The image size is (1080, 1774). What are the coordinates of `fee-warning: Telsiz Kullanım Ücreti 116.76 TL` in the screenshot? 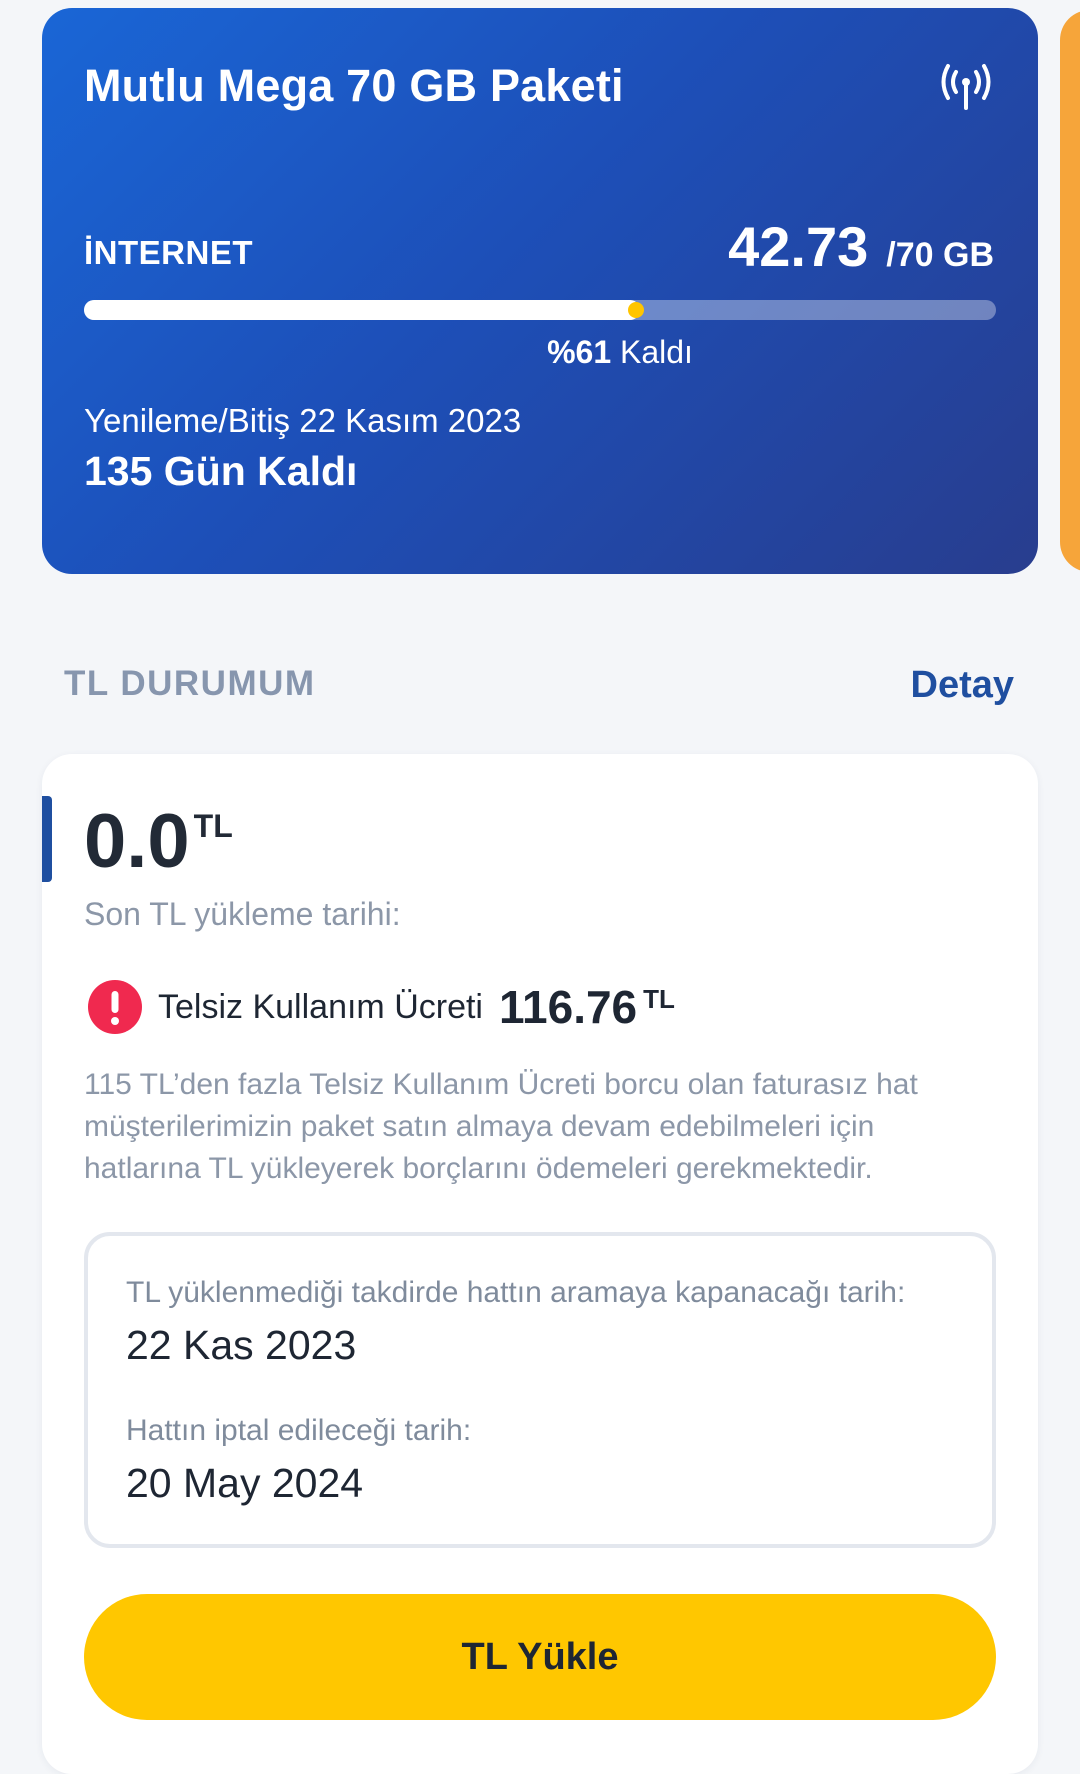 It's located at (381, 1007).